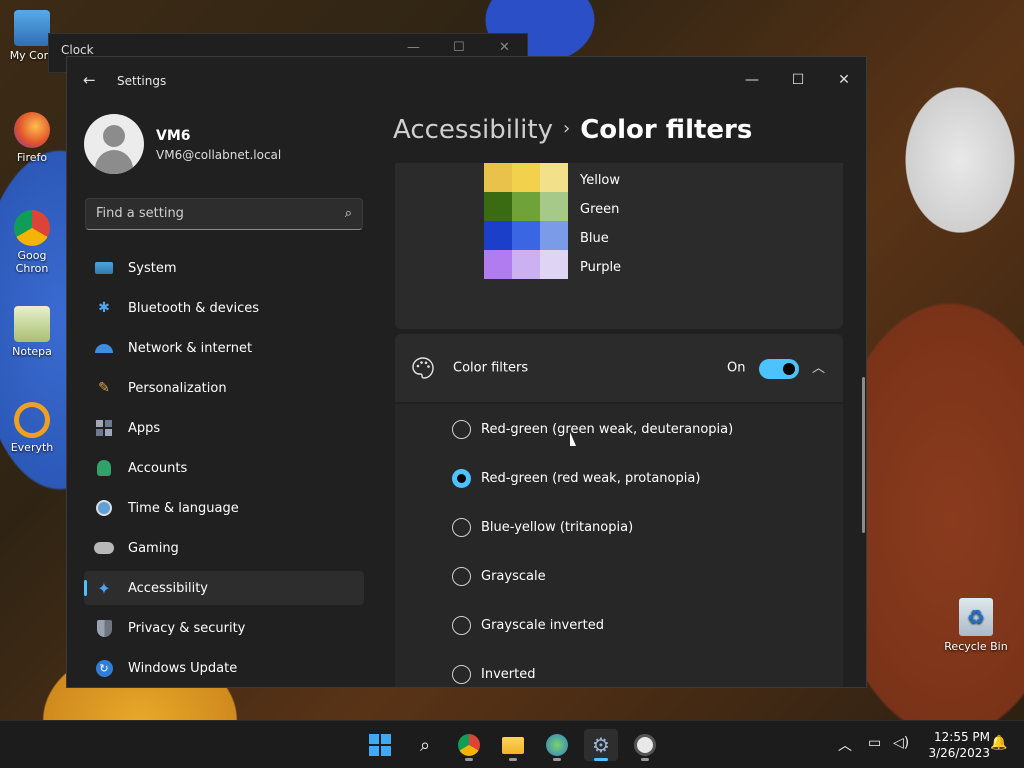 The height and width of the screenshot is (768, 1024). What do you see at coordinates (32, 28) in the screenshot?
I see `computer-icon` at bounding box center [32, 28].